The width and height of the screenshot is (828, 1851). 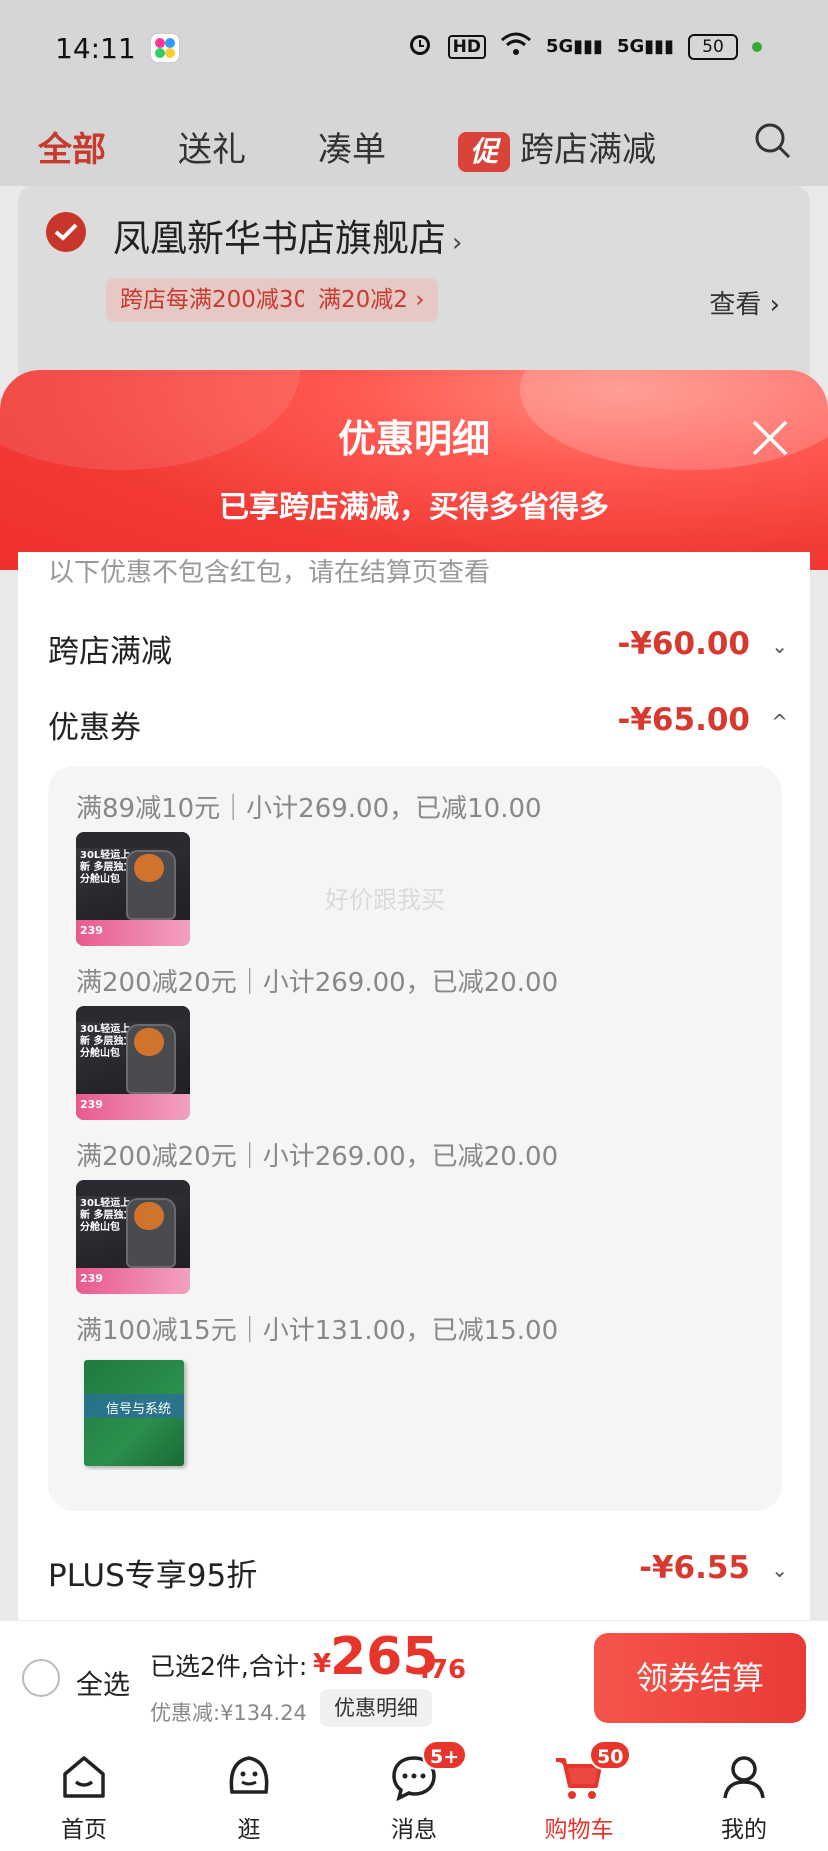 I want to click on message-badge: 5+, so click(x=445, y=1755).